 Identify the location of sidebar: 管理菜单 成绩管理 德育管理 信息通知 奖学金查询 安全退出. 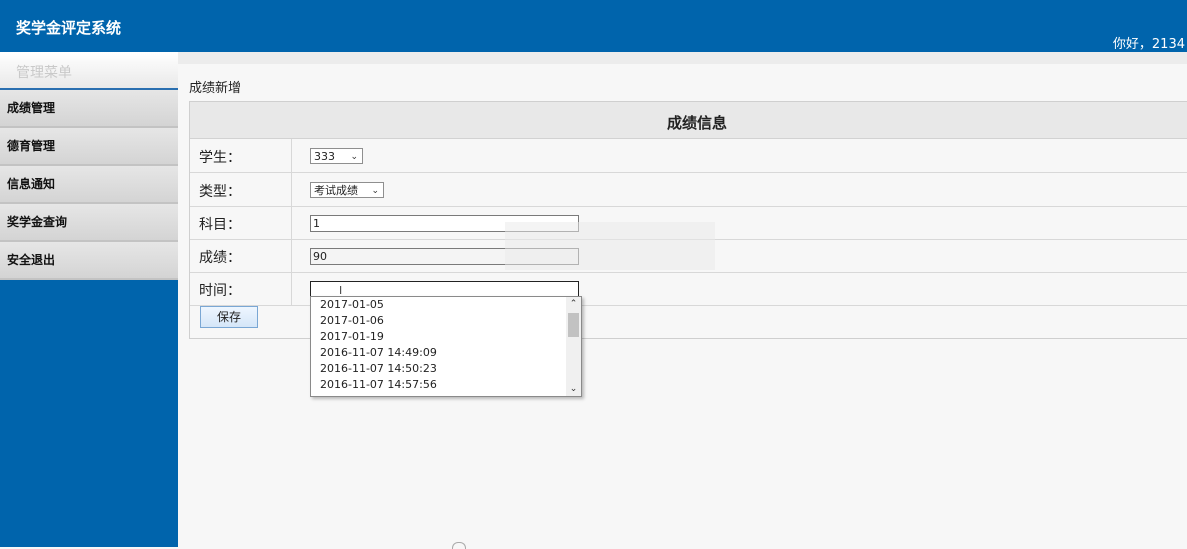
(89, 299).